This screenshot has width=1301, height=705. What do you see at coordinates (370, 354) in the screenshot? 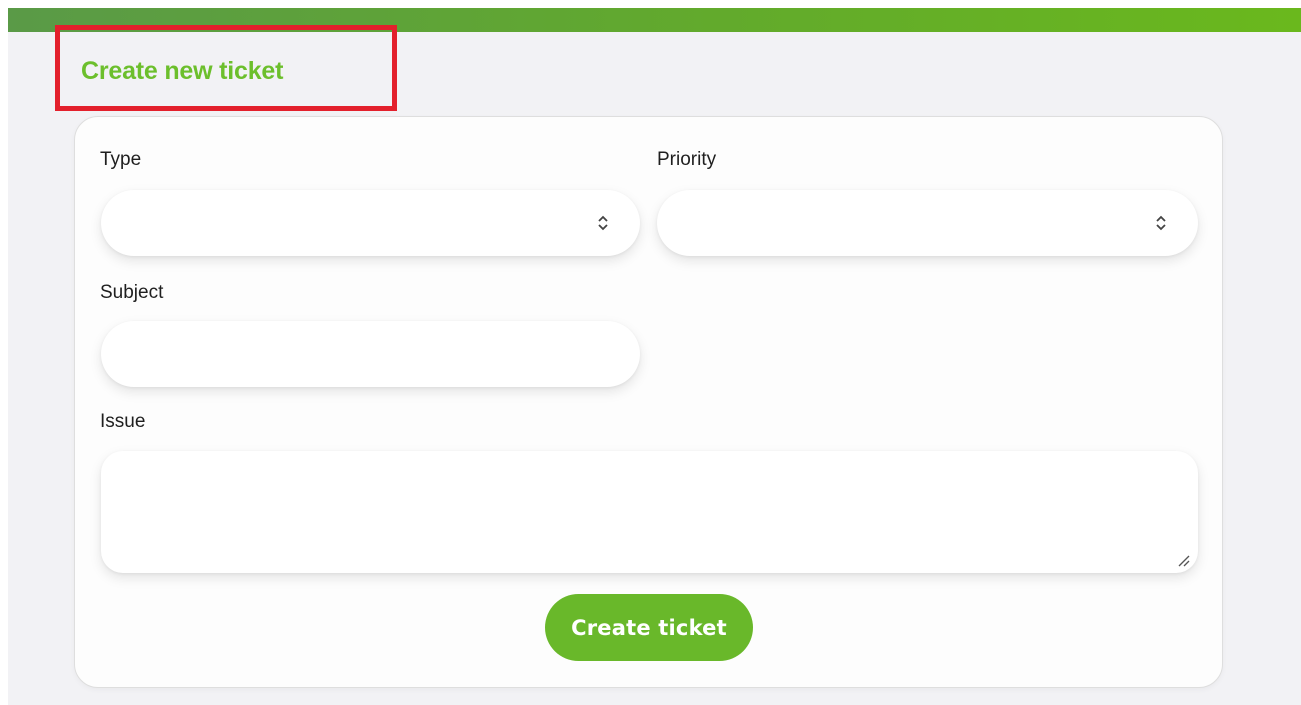
I see `subject-input` at bounding box center [370, 354].